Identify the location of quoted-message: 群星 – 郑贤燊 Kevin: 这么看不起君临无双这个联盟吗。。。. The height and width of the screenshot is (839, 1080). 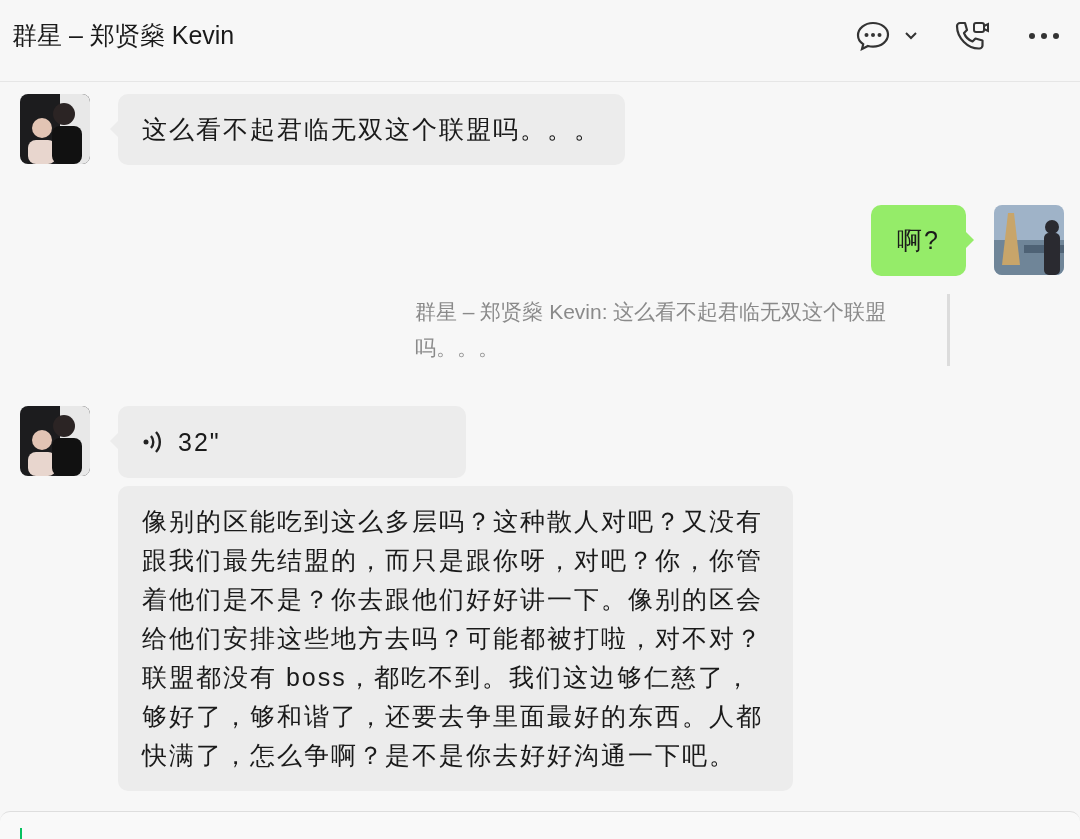
(682, 330).